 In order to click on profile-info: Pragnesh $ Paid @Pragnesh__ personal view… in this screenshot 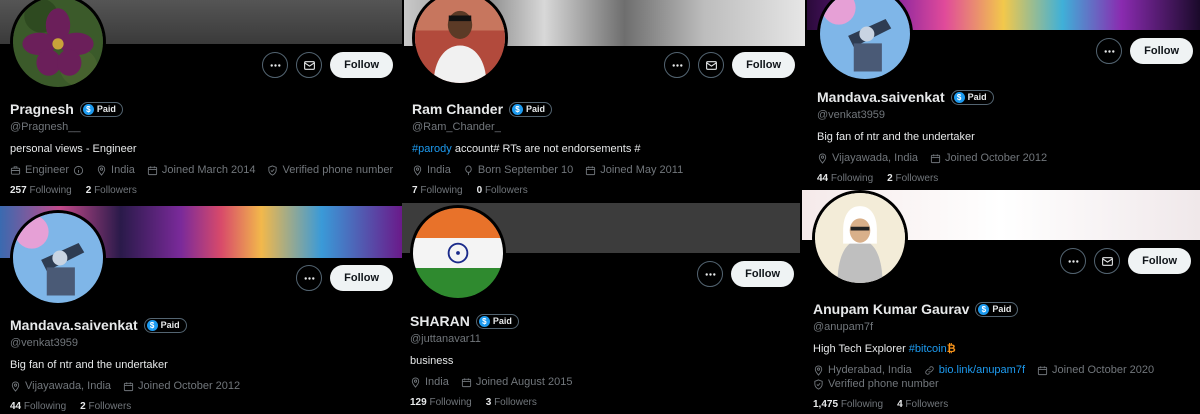, I will do `click(202, 148)`.